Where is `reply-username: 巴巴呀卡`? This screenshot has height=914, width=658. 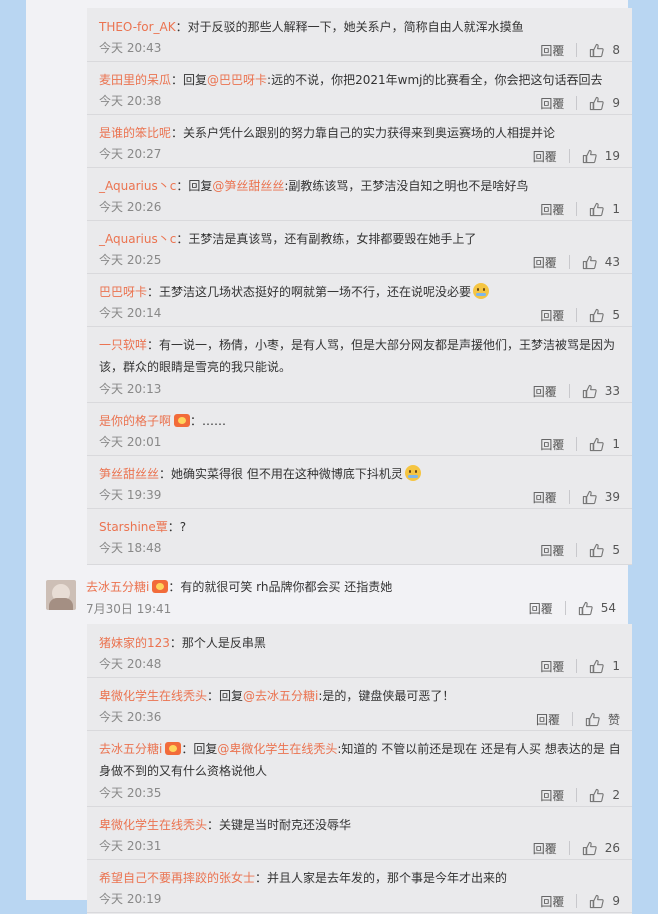
reply-username: 巴巴呀卡 is located at coordinates (123, 292).